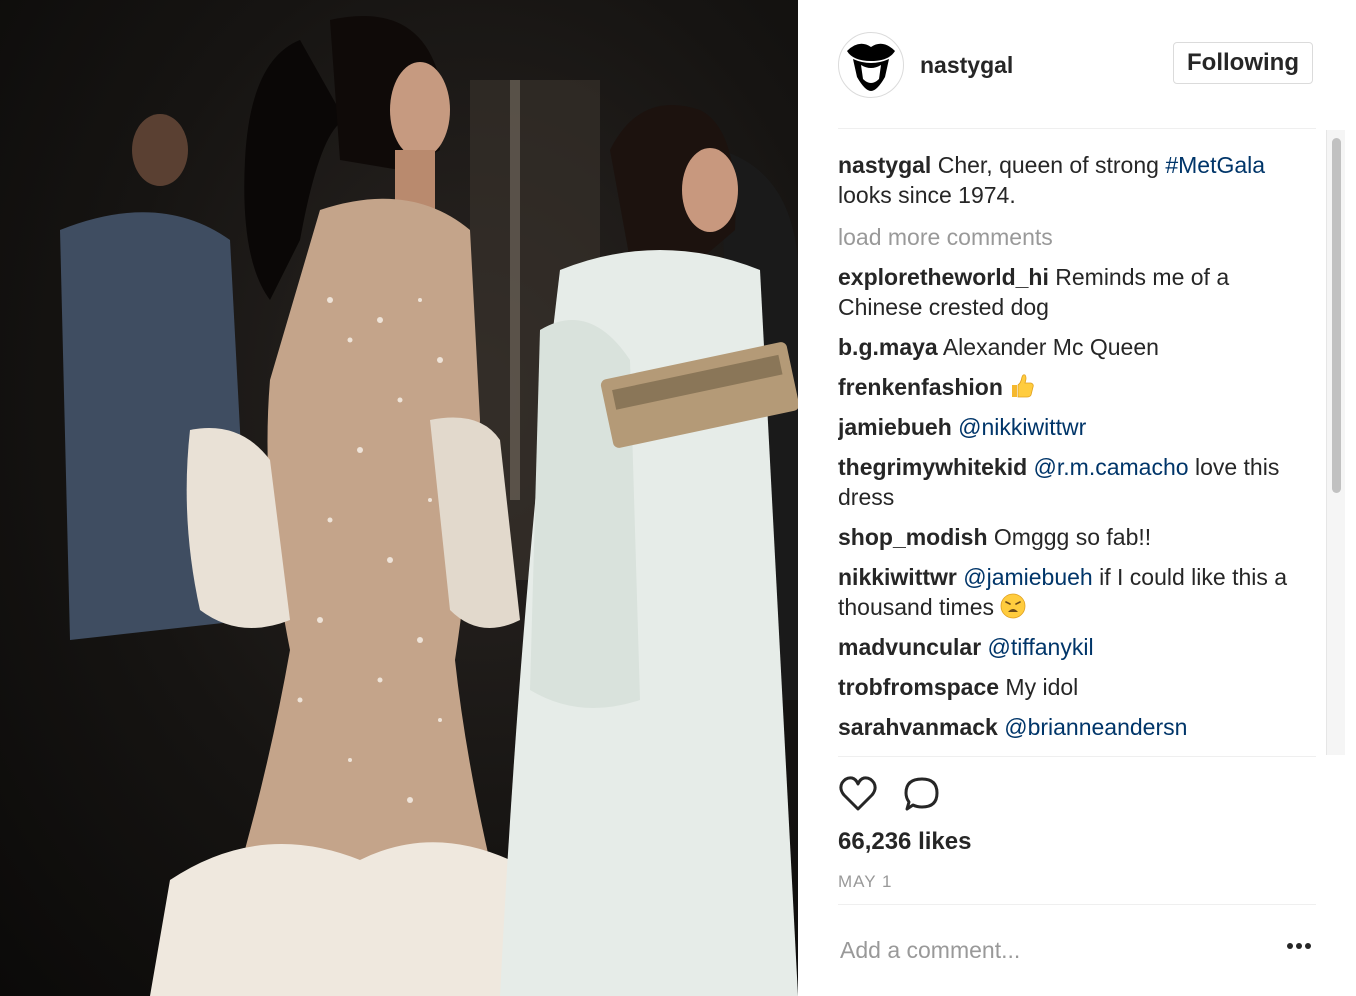  Describe the element at coordinates (1048, 347) in the screenshot. I see `comment-text: Alexander Mc Queen` at that location.